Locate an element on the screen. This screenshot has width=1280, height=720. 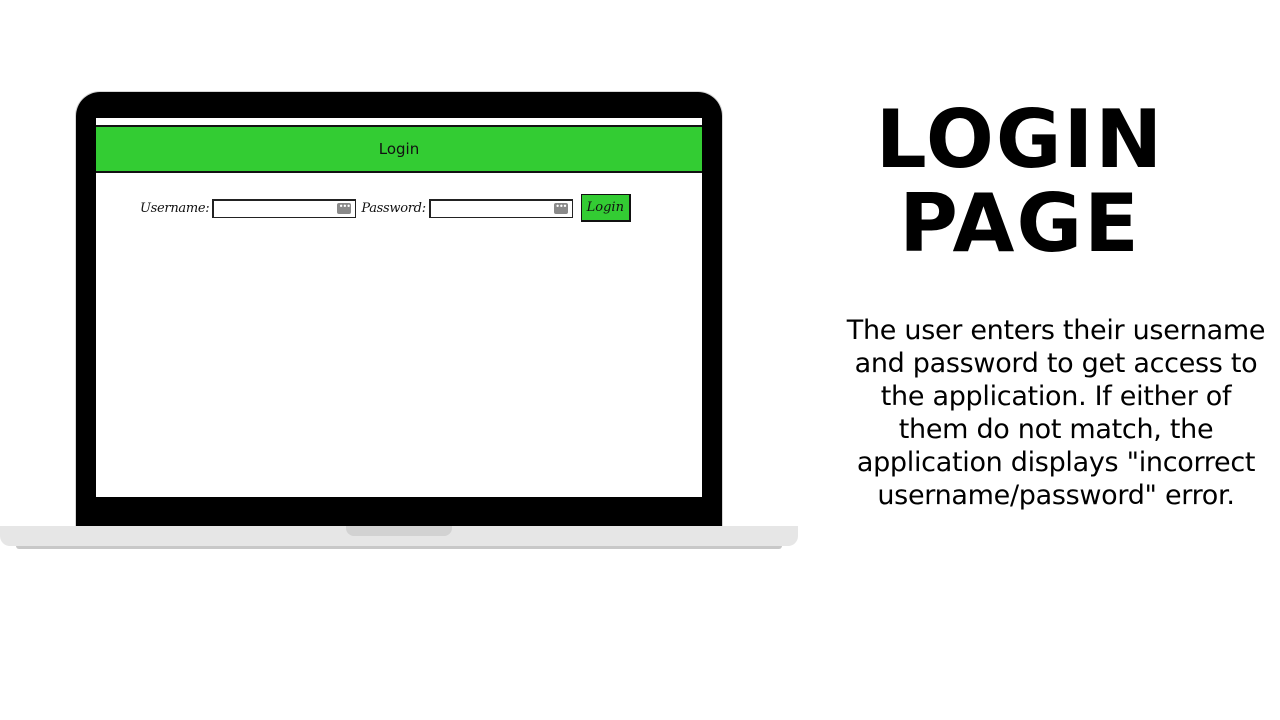
laptop-notch is located at coordinates (399, 531).